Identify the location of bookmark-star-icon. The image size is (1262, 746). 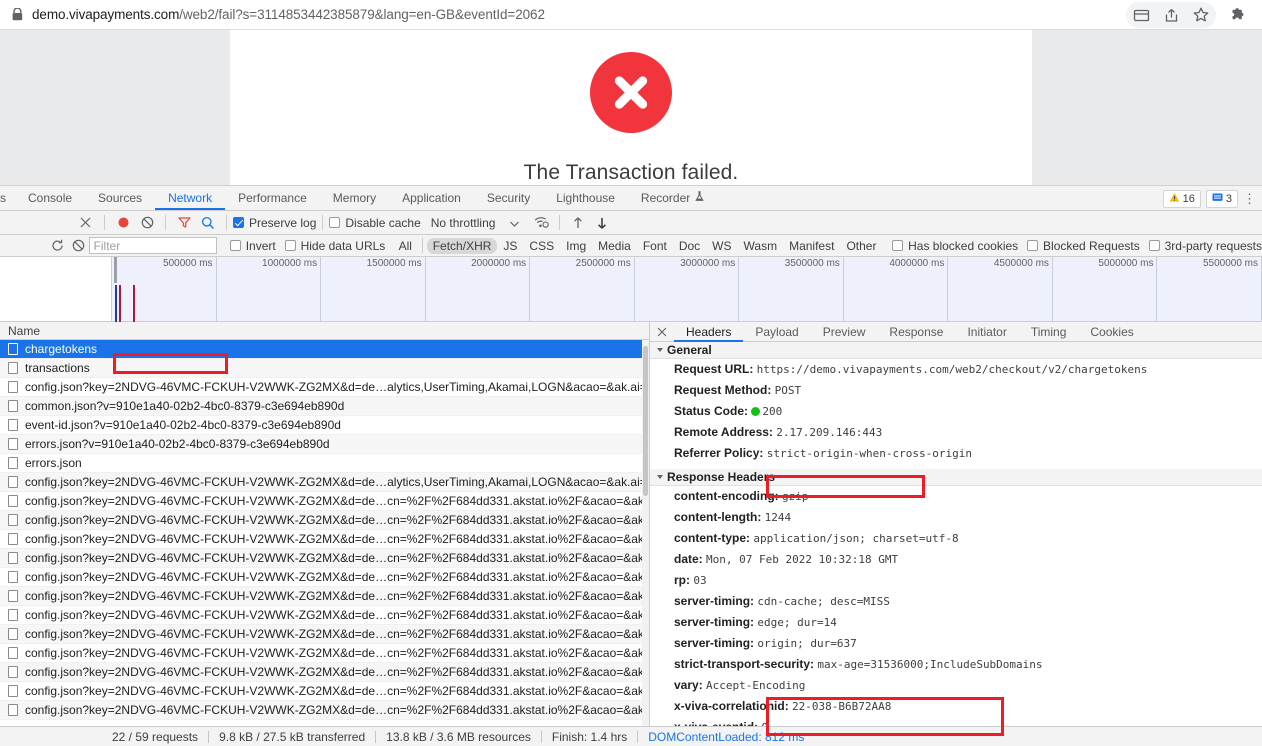
(1201, 15).